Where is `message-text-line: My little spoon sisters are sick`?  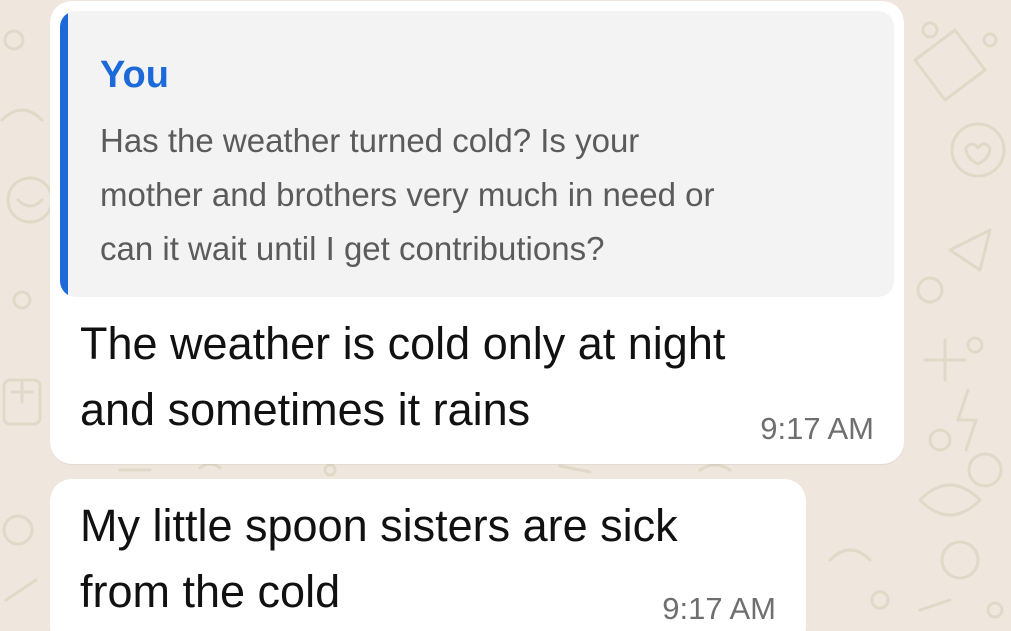 message-text-line: My little spoon sisters are sick is located at coordinates (379, 525).